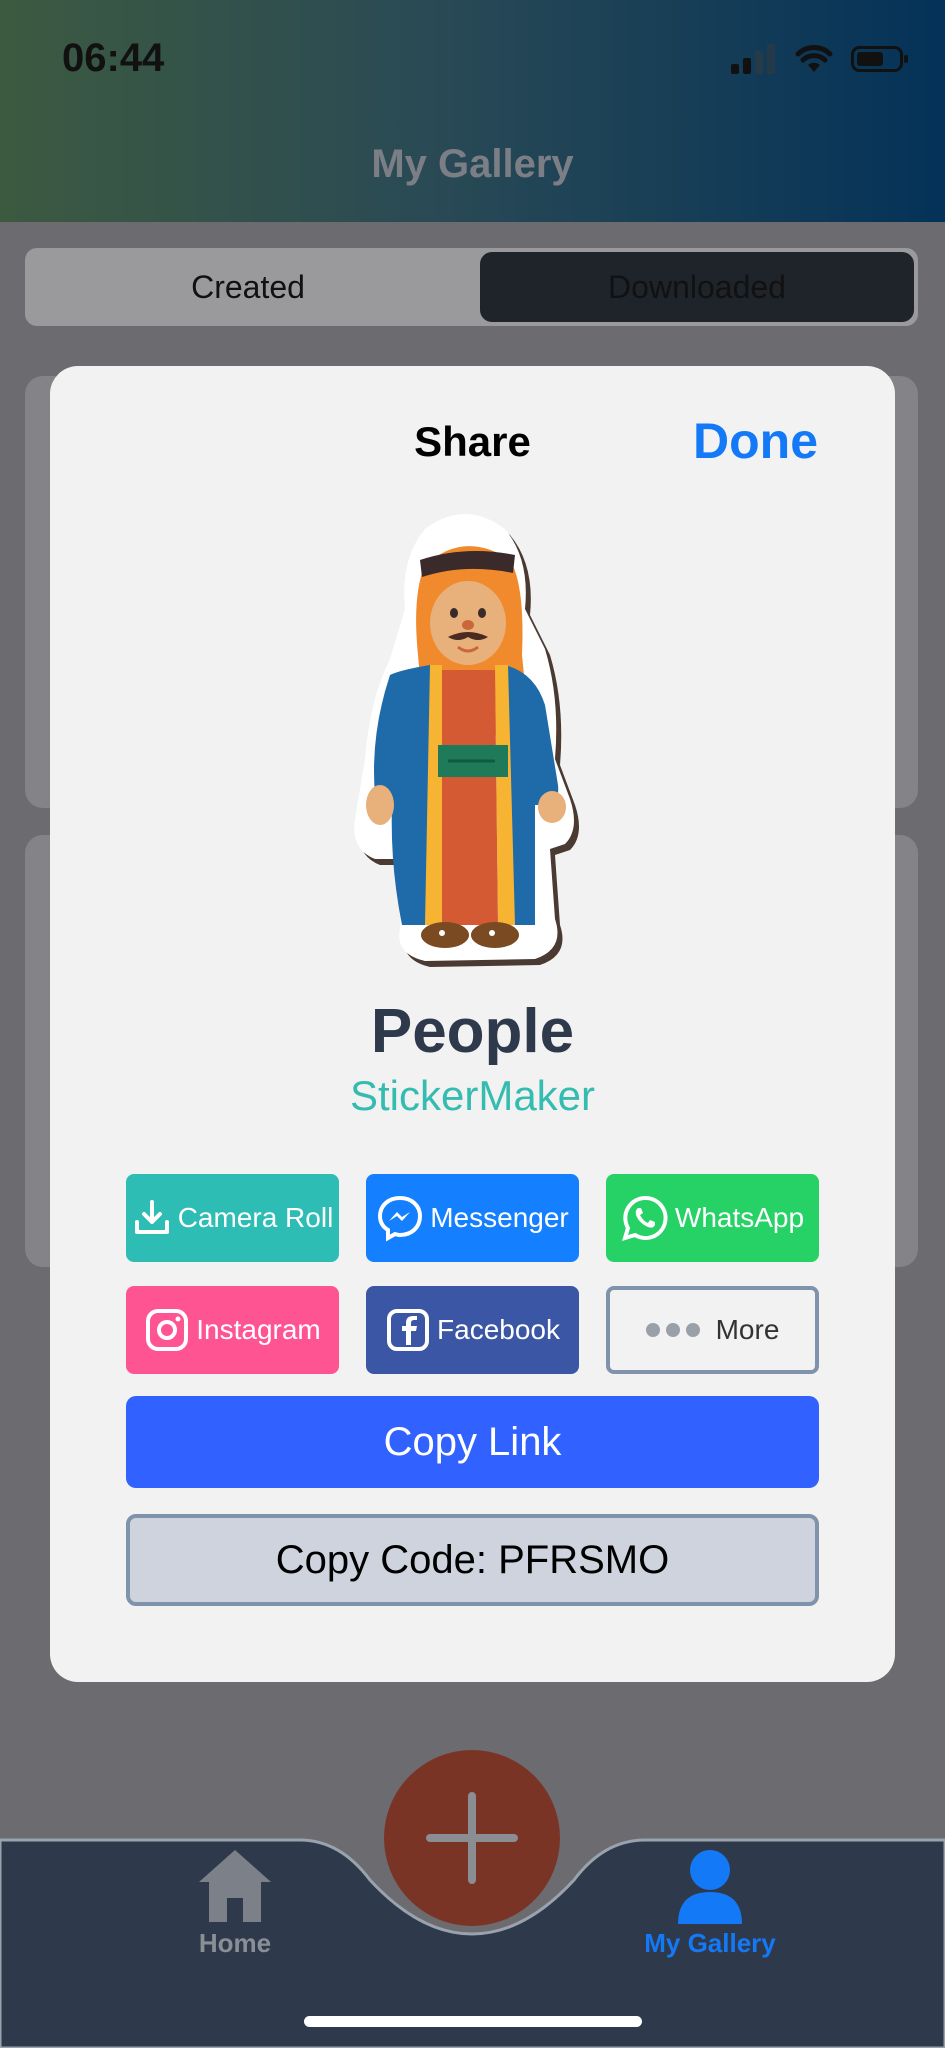 The height and width of the screenshot is (2048, 945). What do you see at coordinates (472, 164) in the screenshot?
I see `page-title: My Gallery` at bounding box center [472, 164].